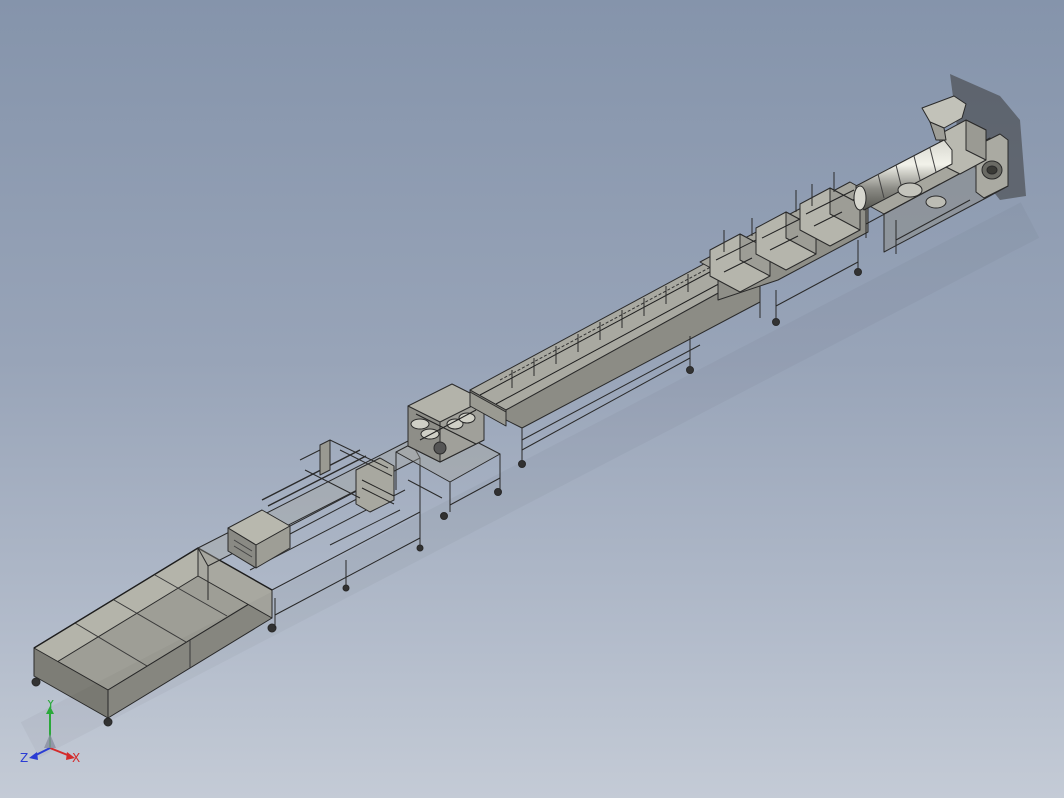 The image size is (1064, 798). Describe the element at coordinates (50, 732) in the screenshot. I see `axis-triad: Y X Z` at that location.